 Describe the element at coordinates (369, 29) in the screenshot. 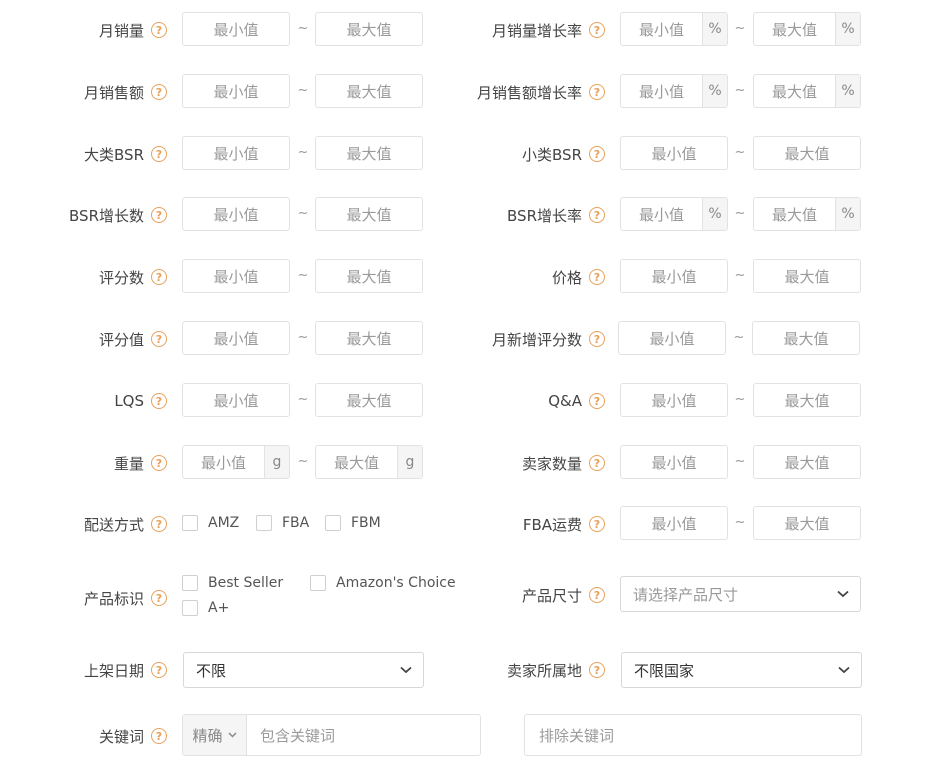

I see `monthly-sales-max-input: 最大值` at that location.